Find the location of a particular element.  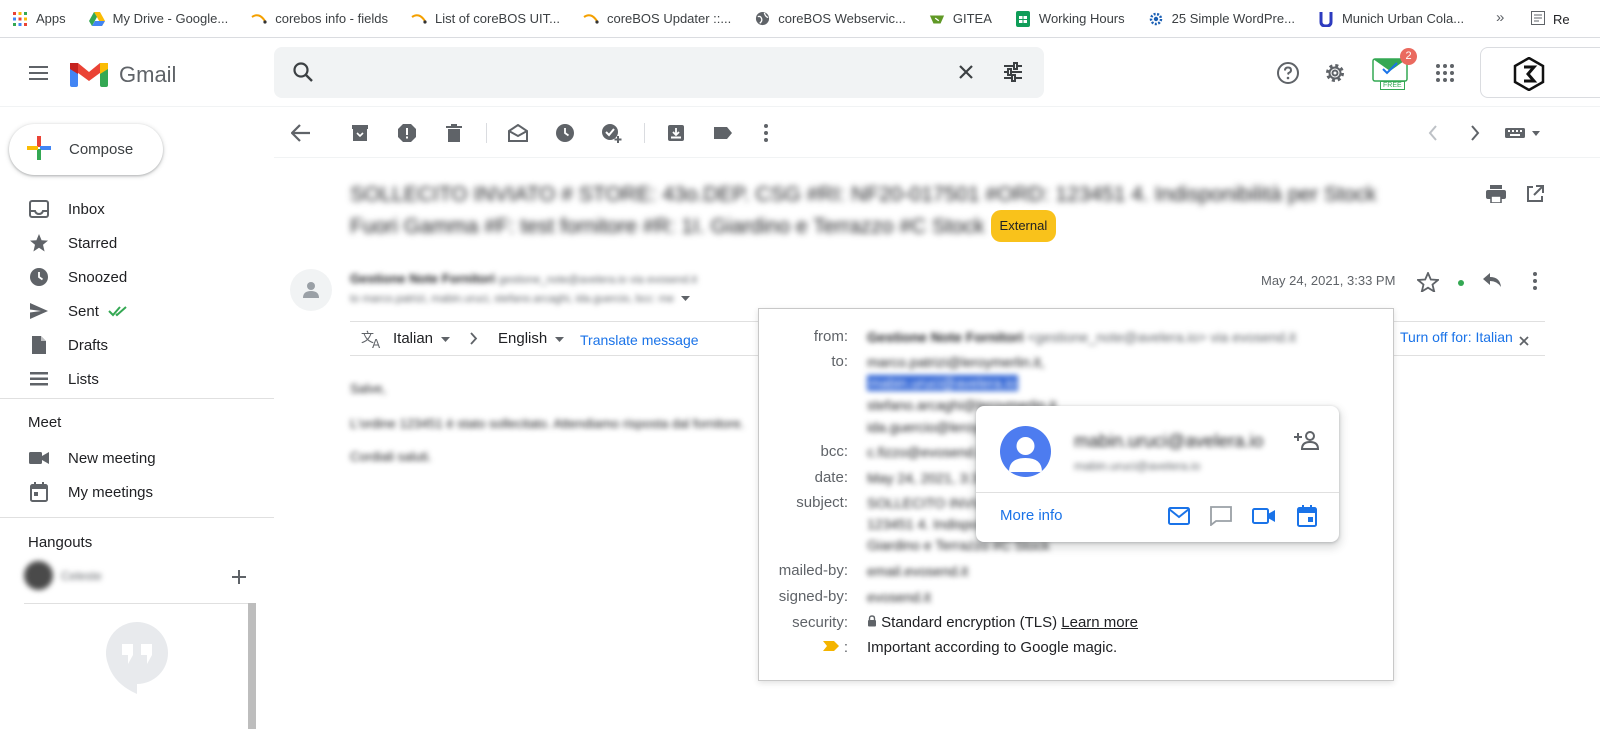

account-switcher is located at coordinates (1540, 72).